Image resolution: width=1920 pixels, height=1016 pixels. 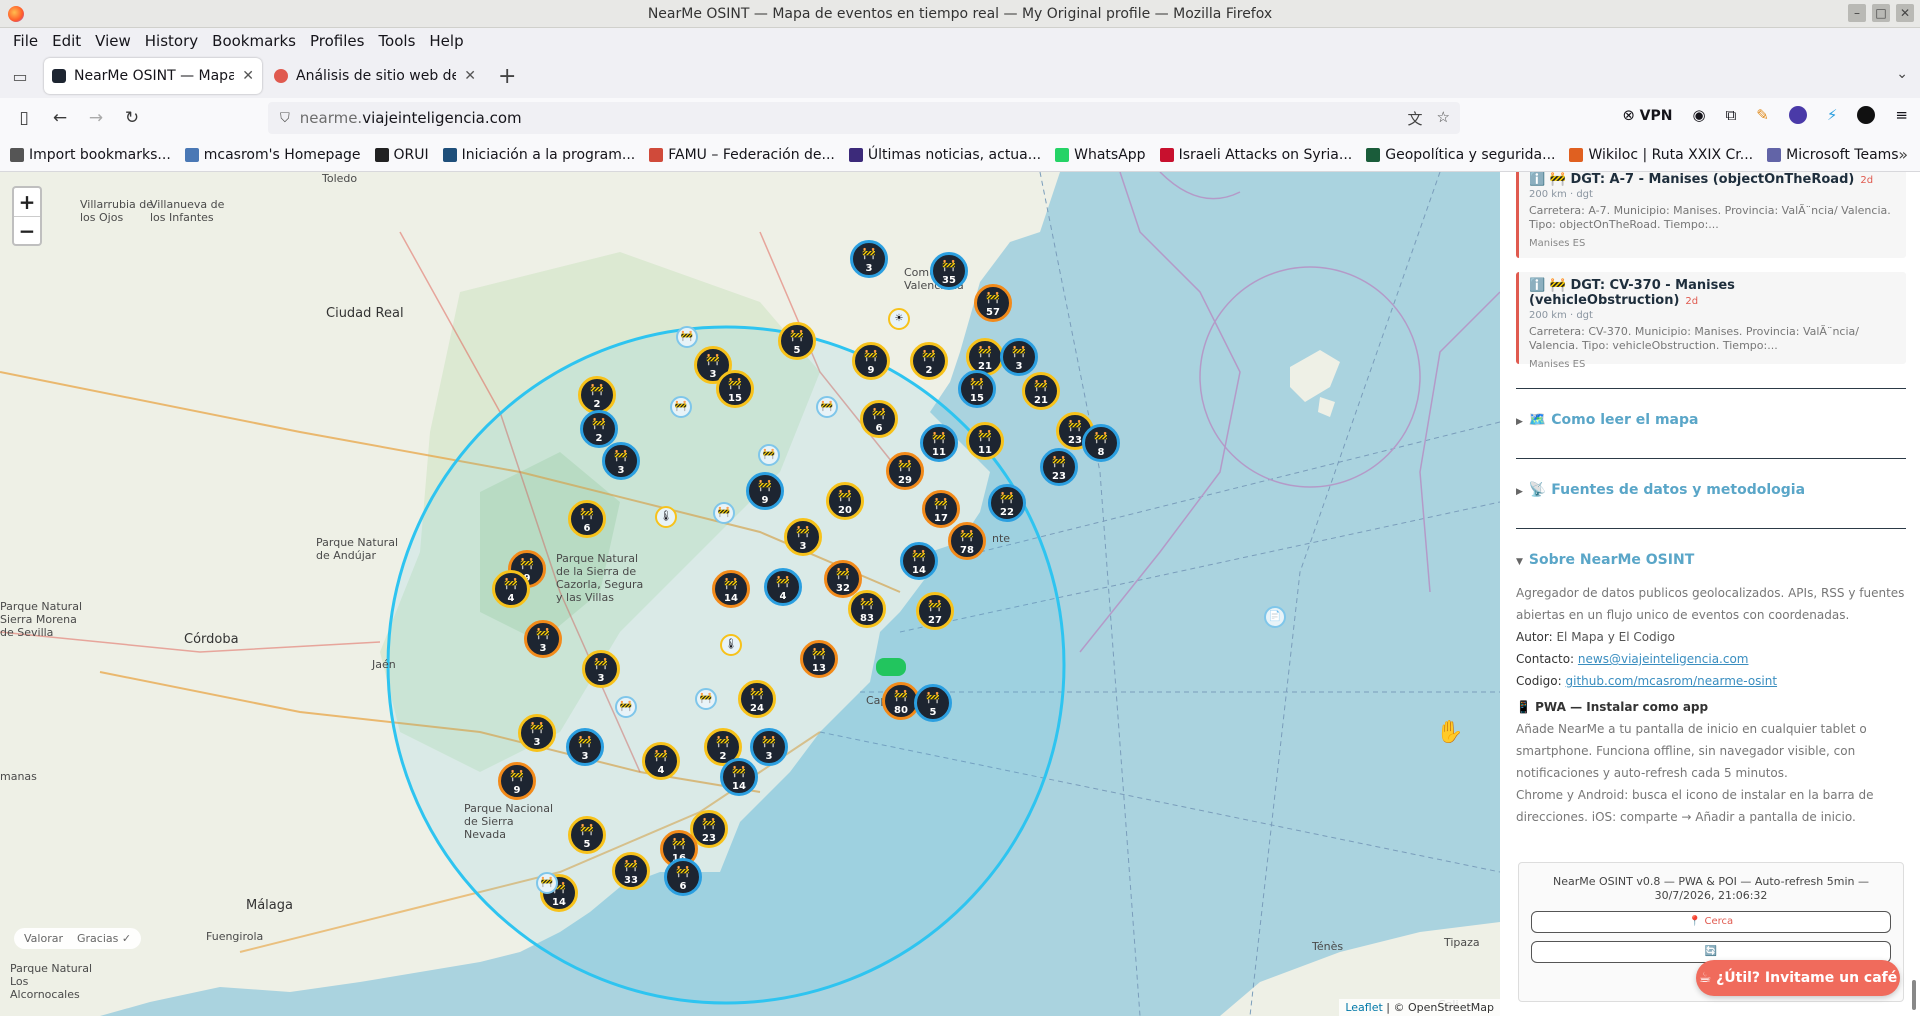 I want to click on site-info-icon: ⛉, so click(x=285, y=118).